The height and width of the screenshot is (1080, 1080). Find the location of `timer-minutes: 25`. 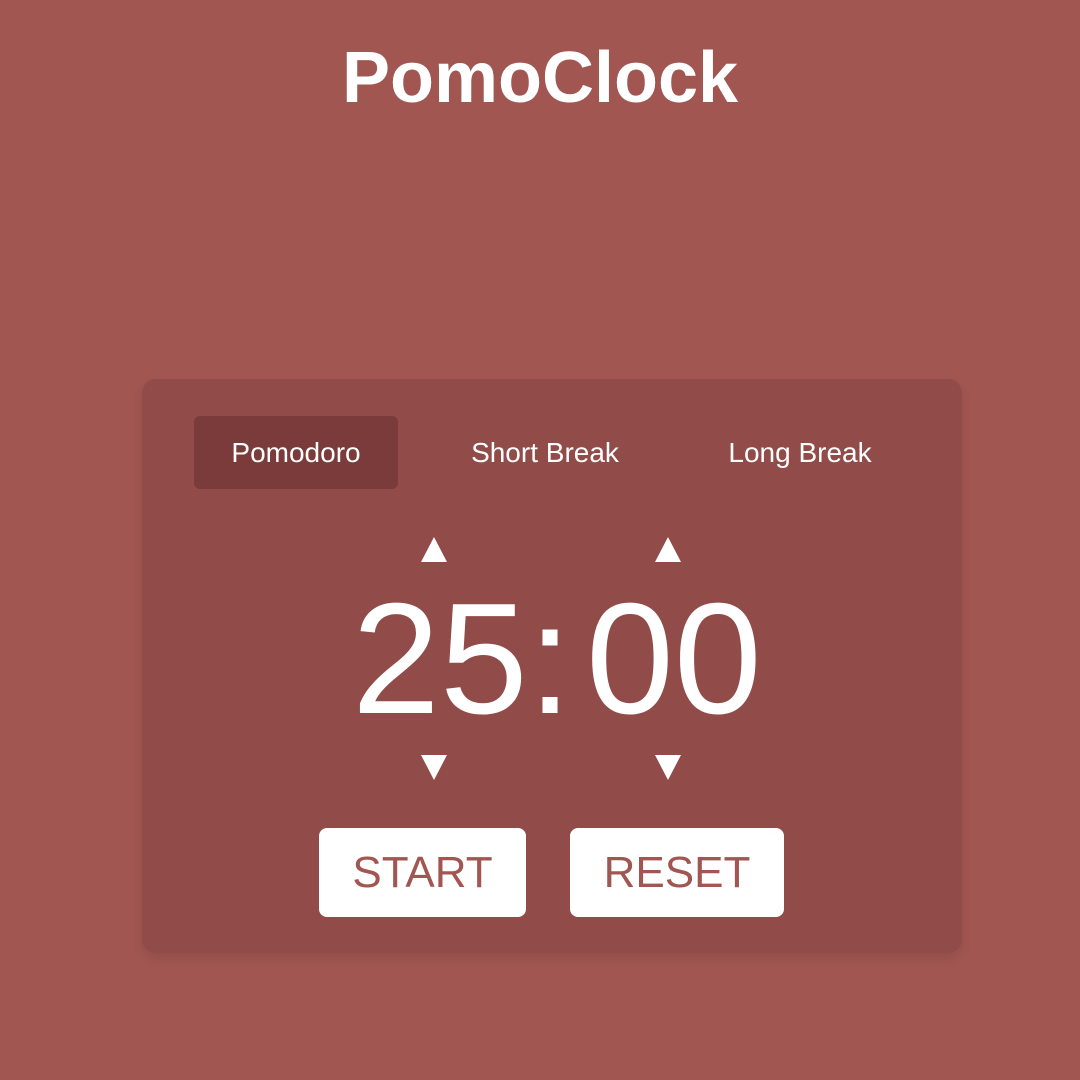

timer-minutes: 25 is located at coordinates (440, 659).